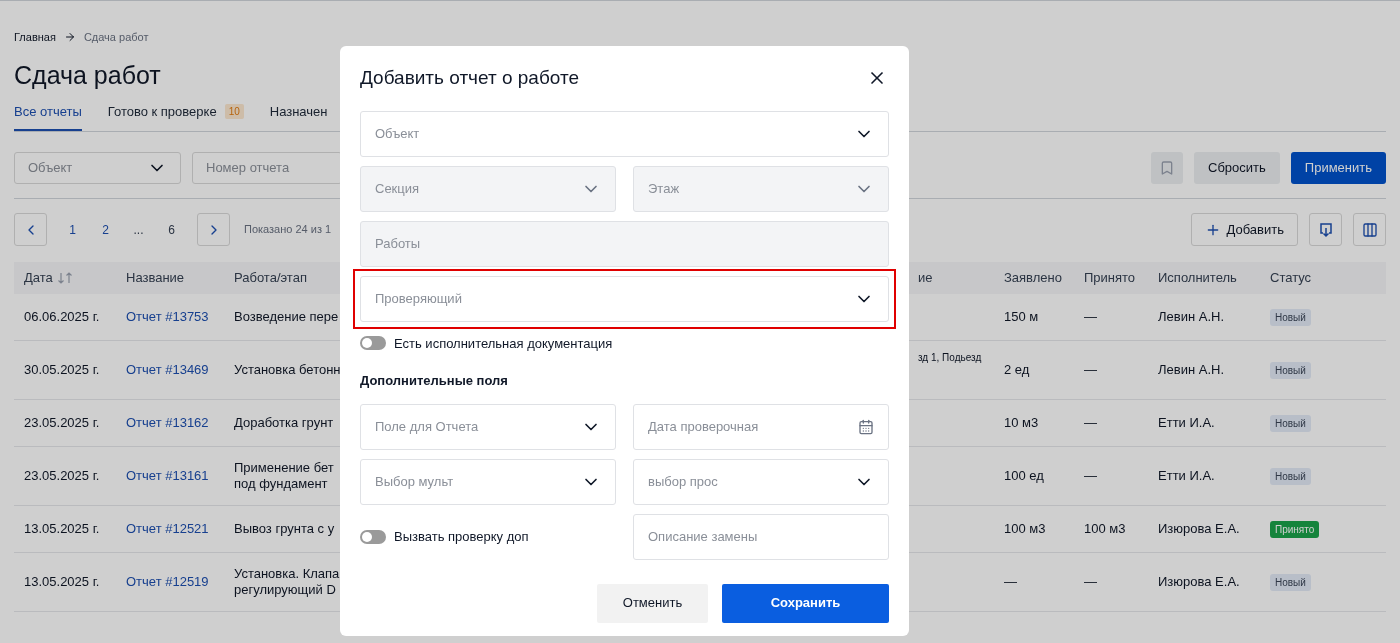 The height and width of the screenshot is (643, 1400). What do you see at coordinates (285, 590) in the screenshot?
I see `table-cell: регулирующий D` at bounding box center [285, 590].